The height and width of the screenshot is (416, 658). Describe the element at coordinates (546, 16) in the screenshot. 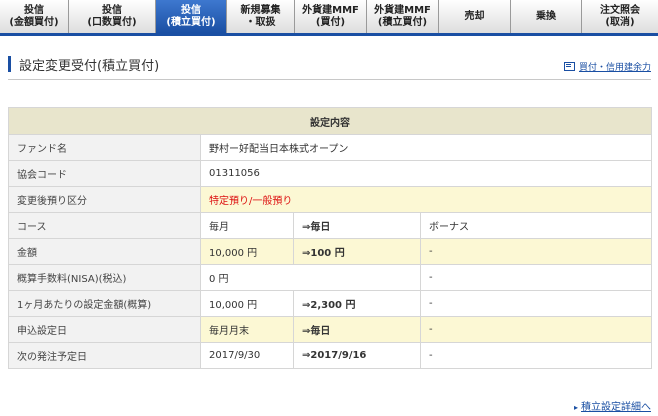

I see `tab-switch: 乗換` at that location.